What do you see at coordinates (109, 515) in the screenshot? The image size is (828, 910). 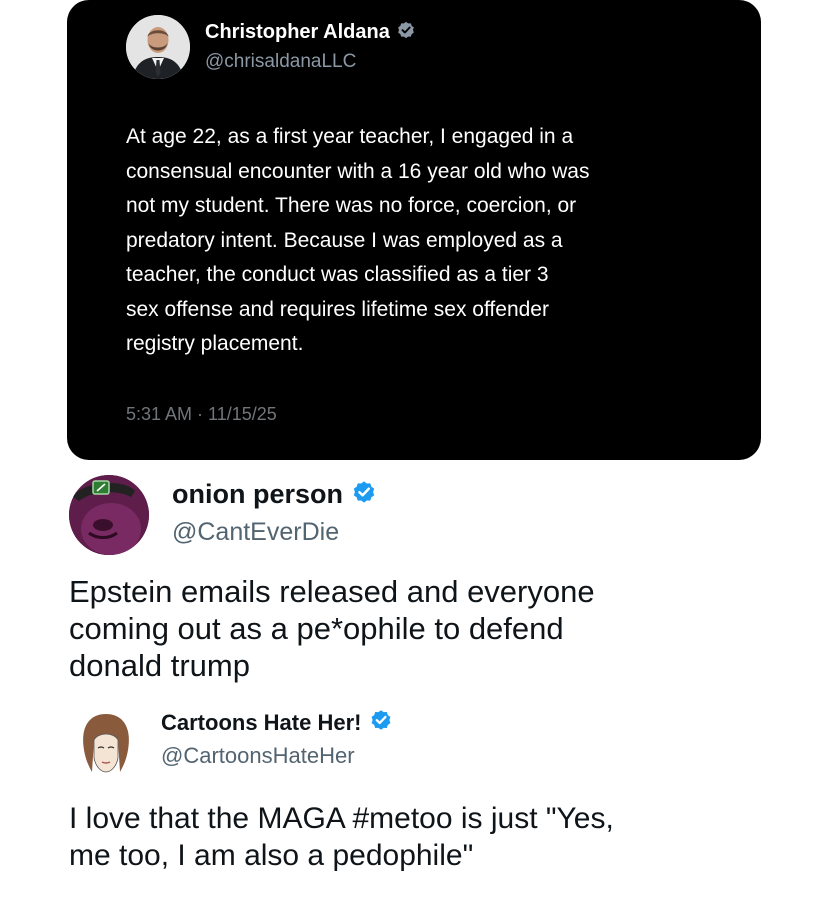 I see `onion-person-avatar` at bounding box center [109, 515].